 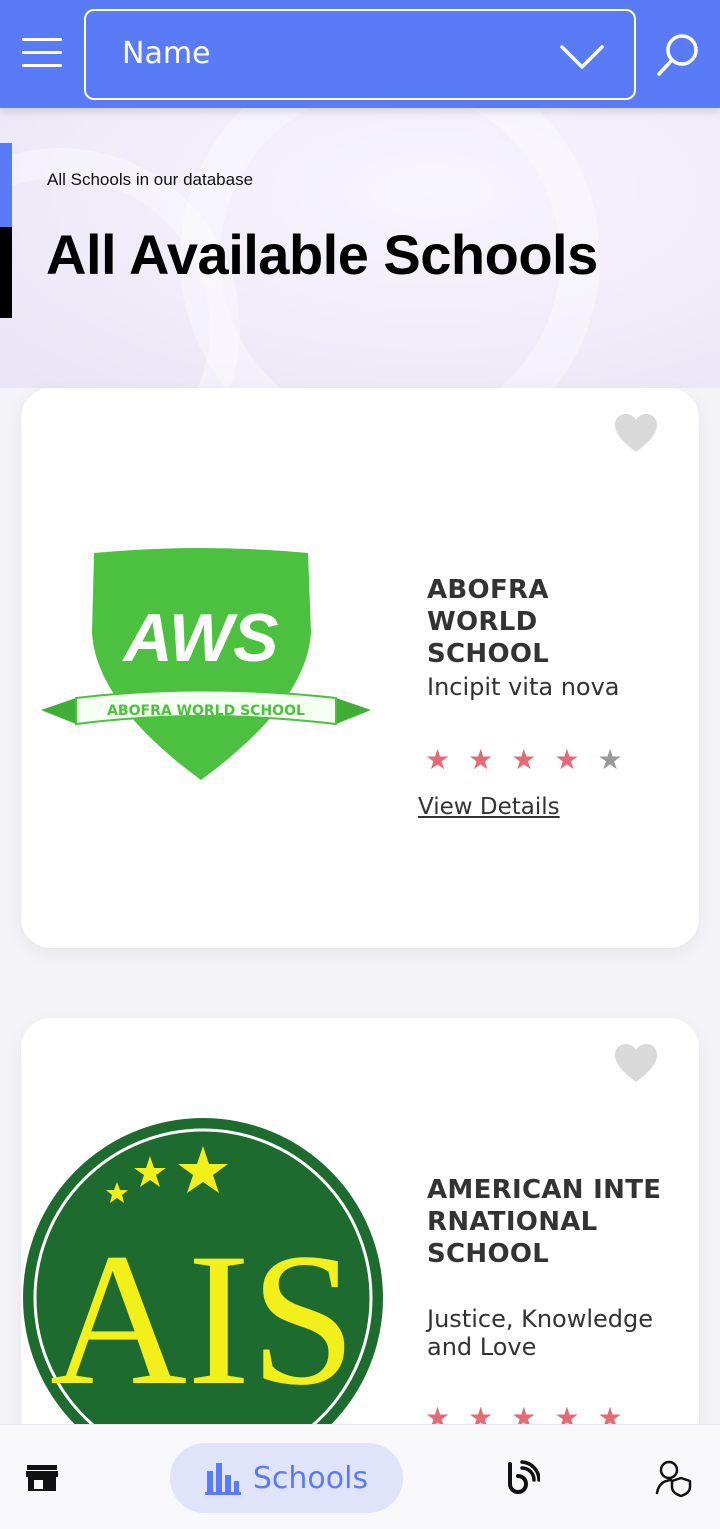 I want to click on nav-profile, so click(x=674, y=1478).